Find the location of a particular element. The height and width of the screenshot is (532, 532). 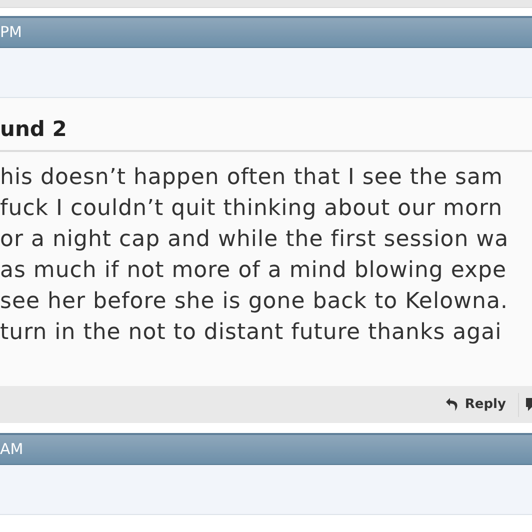

post-time: AM is located at coordinates (12, 449).